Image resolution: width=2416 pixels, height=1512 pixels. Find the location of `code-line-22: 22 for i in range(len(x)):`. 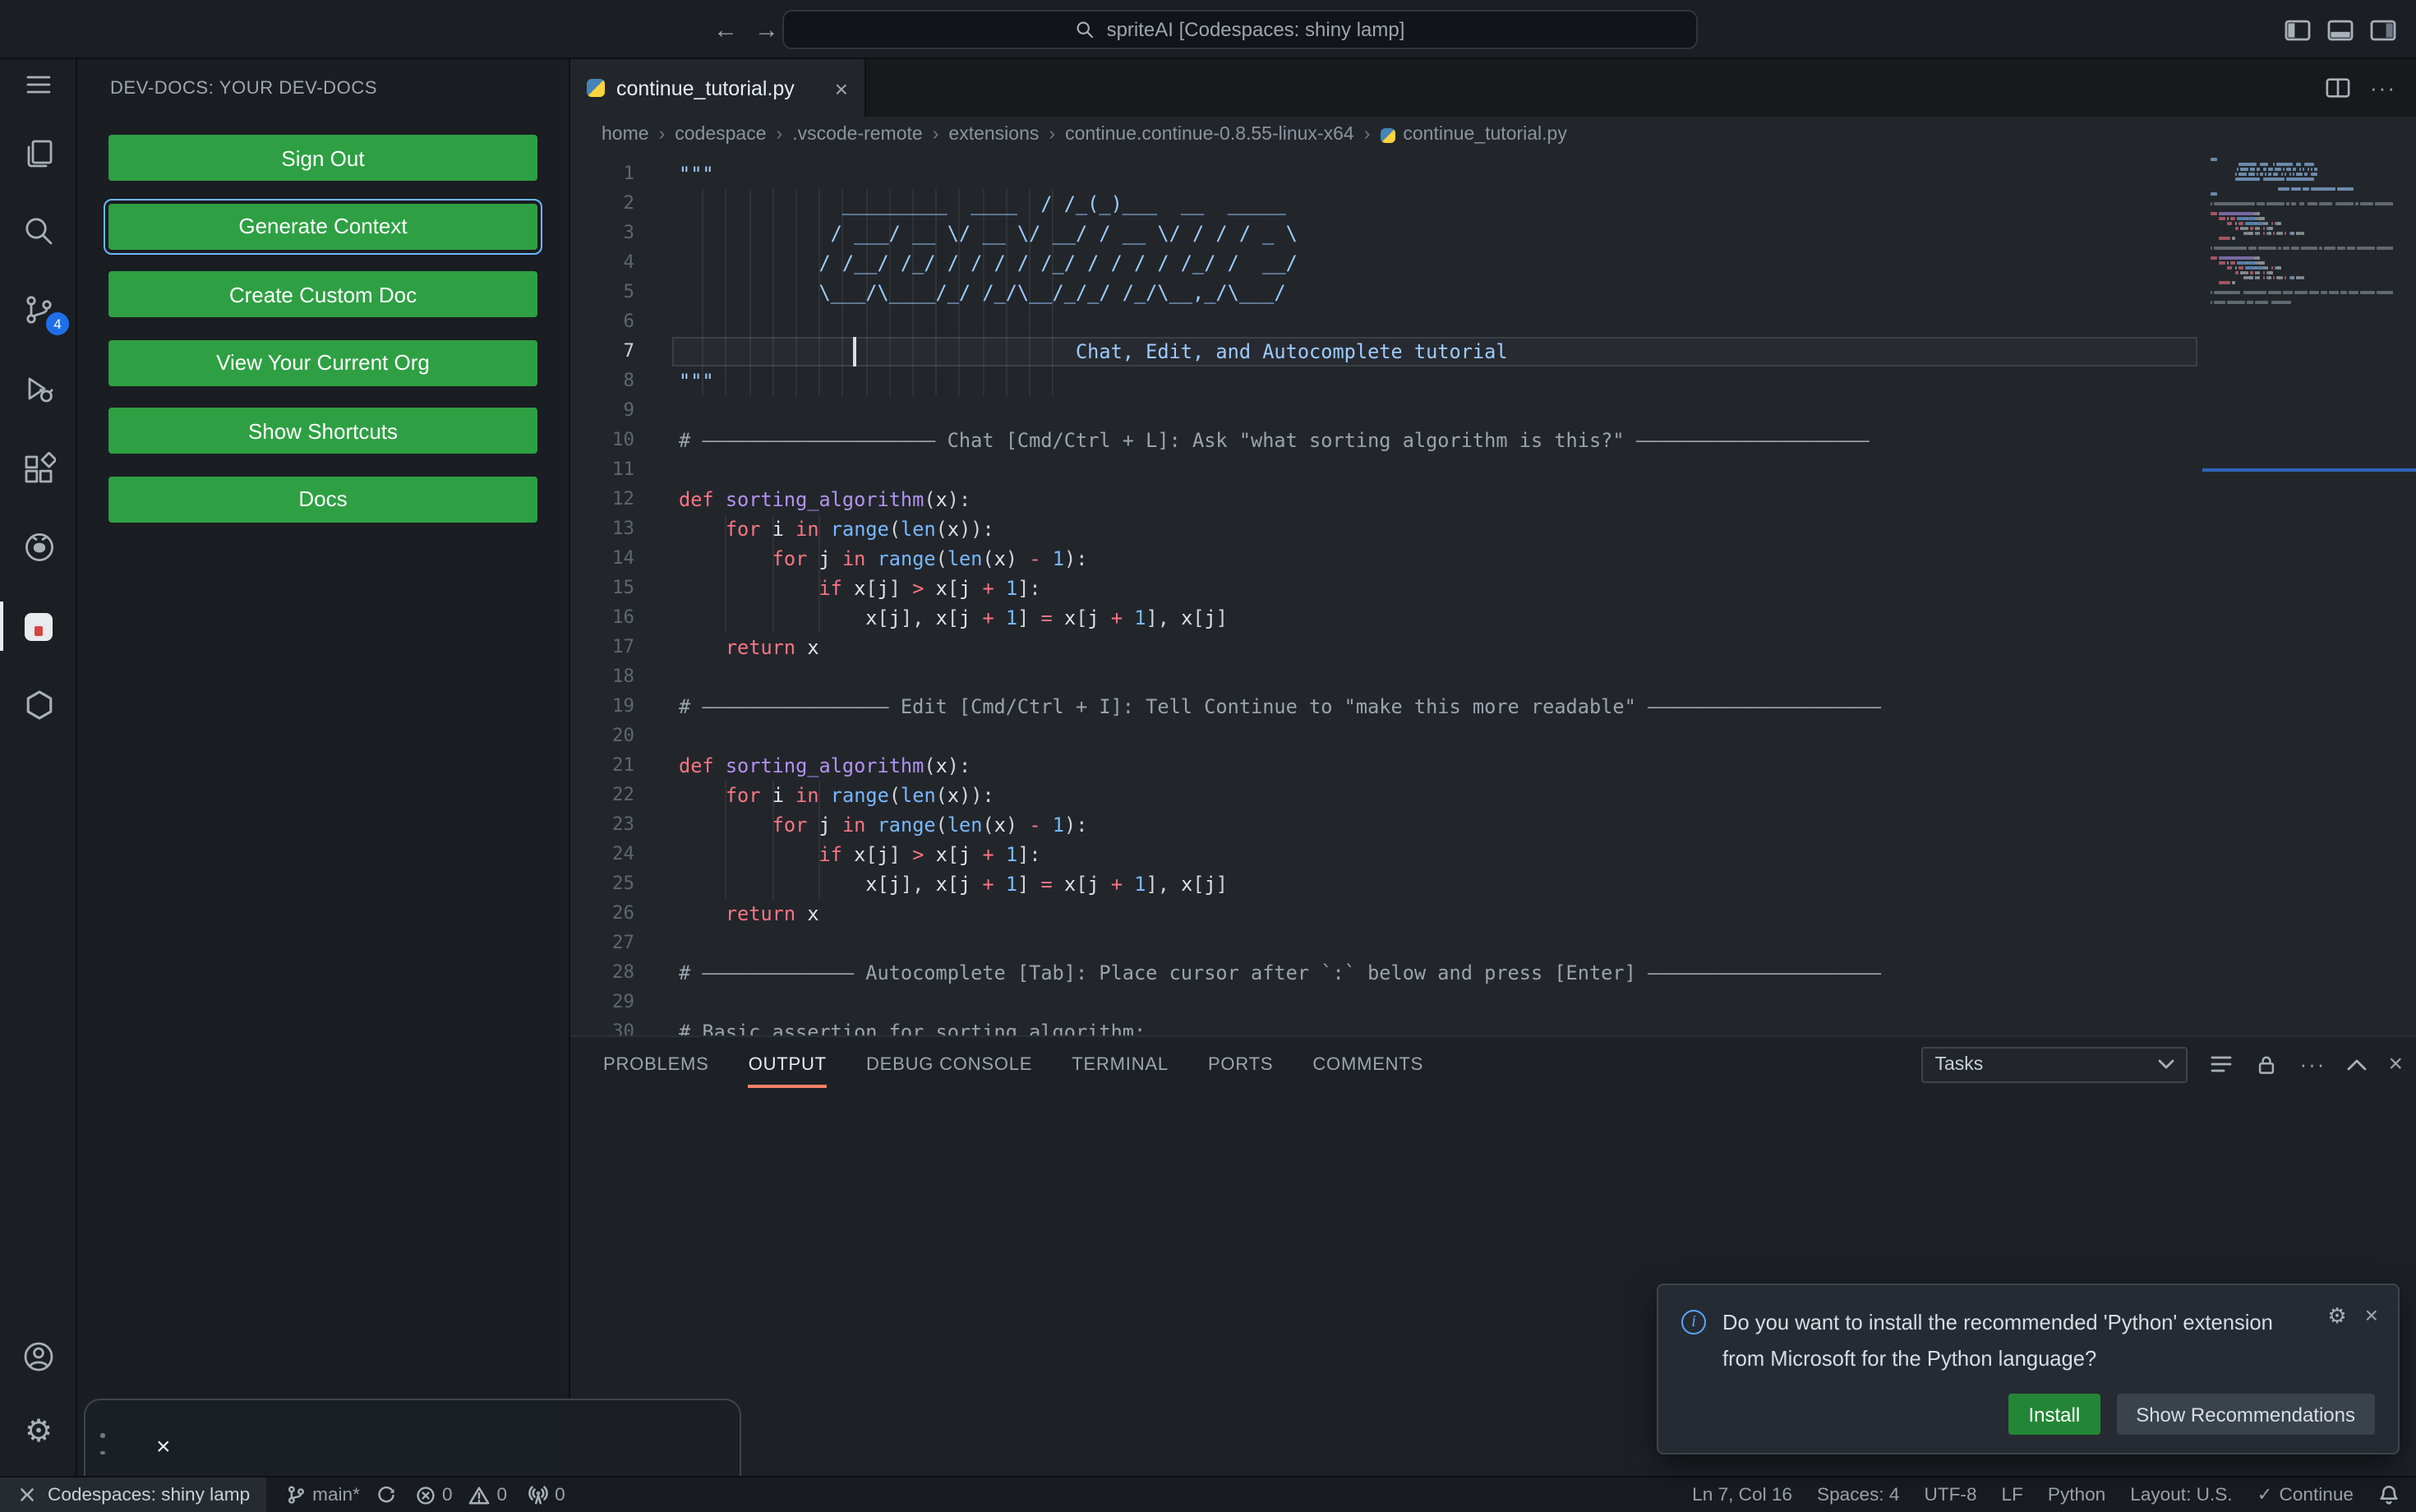

code-line-22: 22 for i in range(len(x)): is located at coordinates (1493, 795).